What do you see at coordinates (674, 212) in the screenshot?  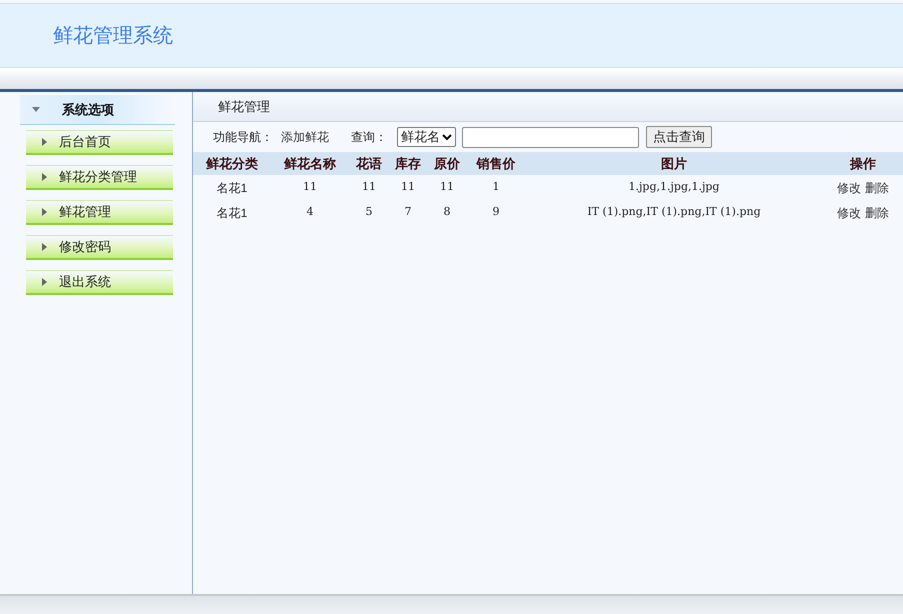 I see `table-cell-text: IT (1).png,IT (1).png,IT (1).png` at bounding box center [674, 212].